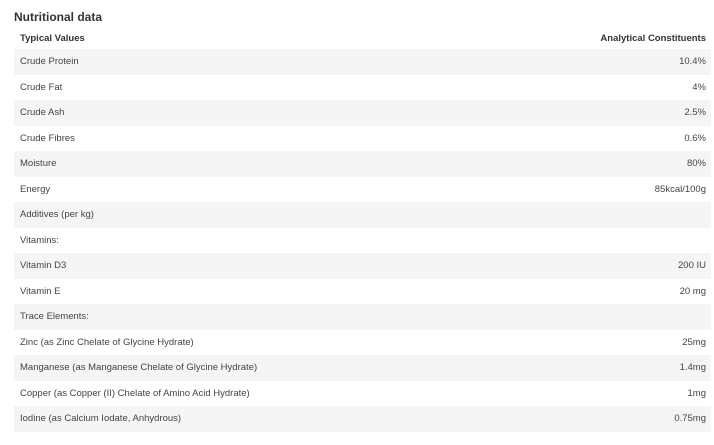  I want to click on row-label: Iodine (as Calcium Iodate, Anhydrous), so click(101, 419).